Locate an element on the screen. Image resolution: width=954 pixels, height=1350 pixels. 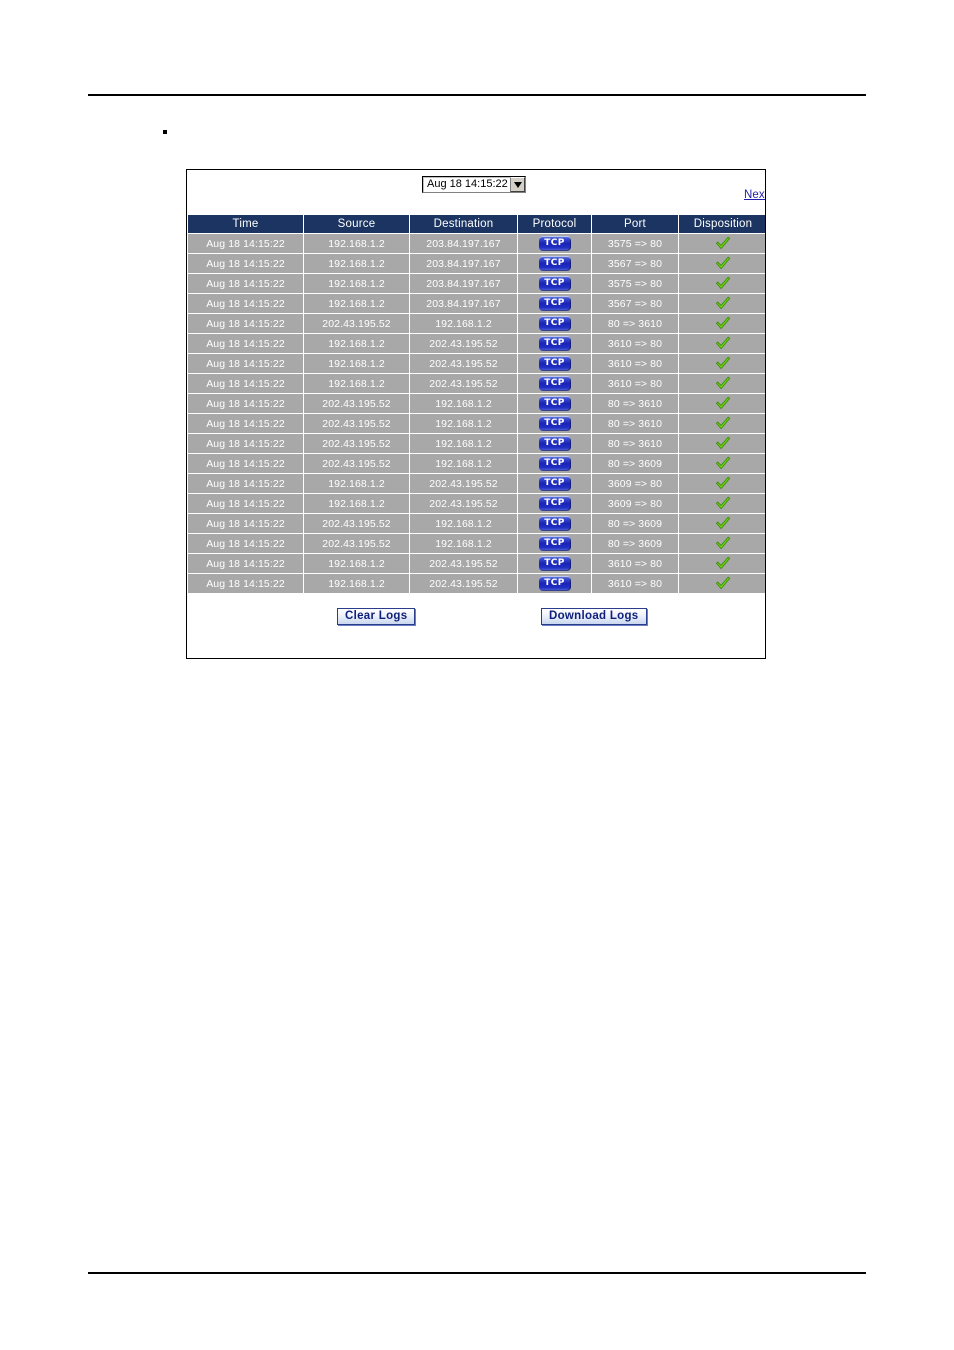
time-filter-select: Aug 18 14:15:22 is located at coordinates (474, 184).